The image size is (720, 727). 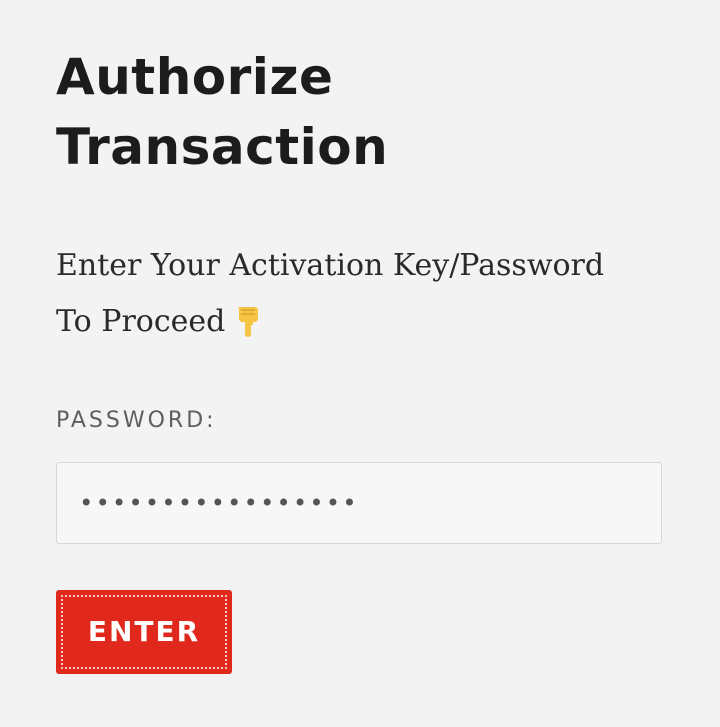 I want to click on instruction-line-2: To Proceed, so click(x=366, y=322).